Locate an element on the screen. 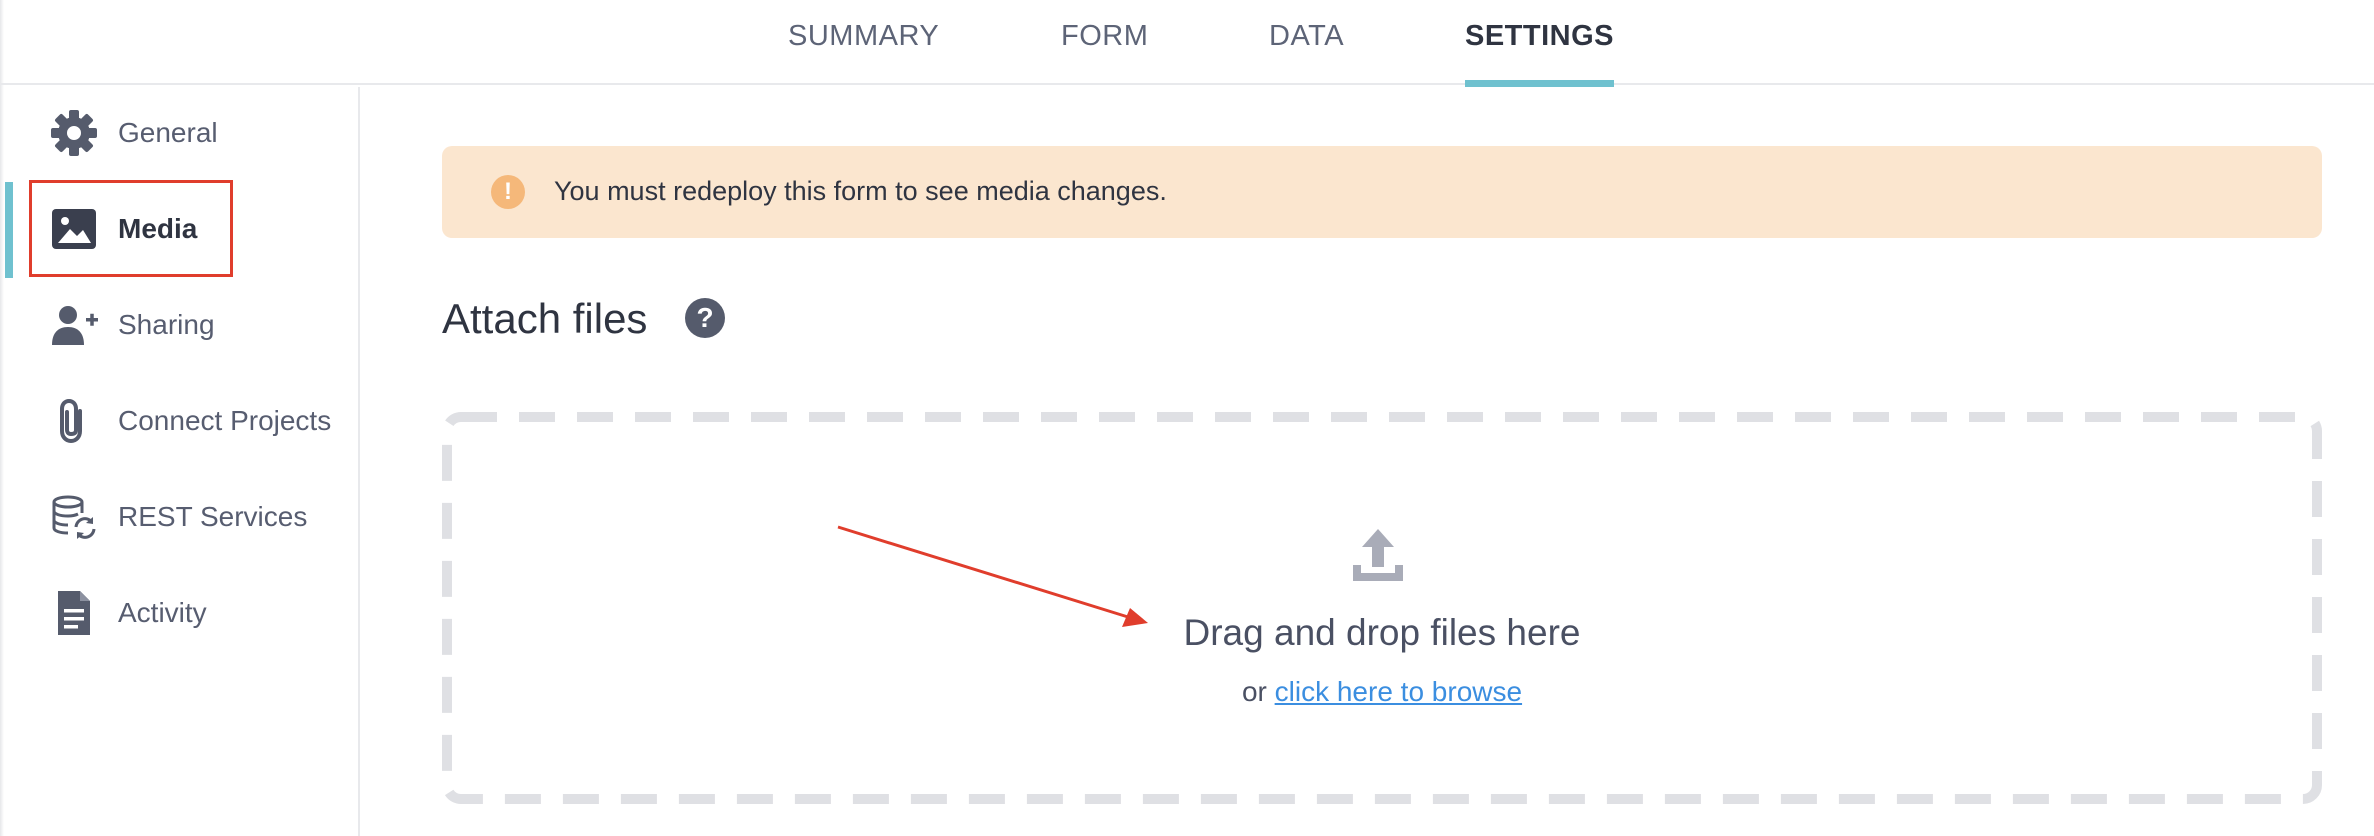 The image size is (2374, 836). tab-summary: SUMMARY is located at coordinates (863, 52).